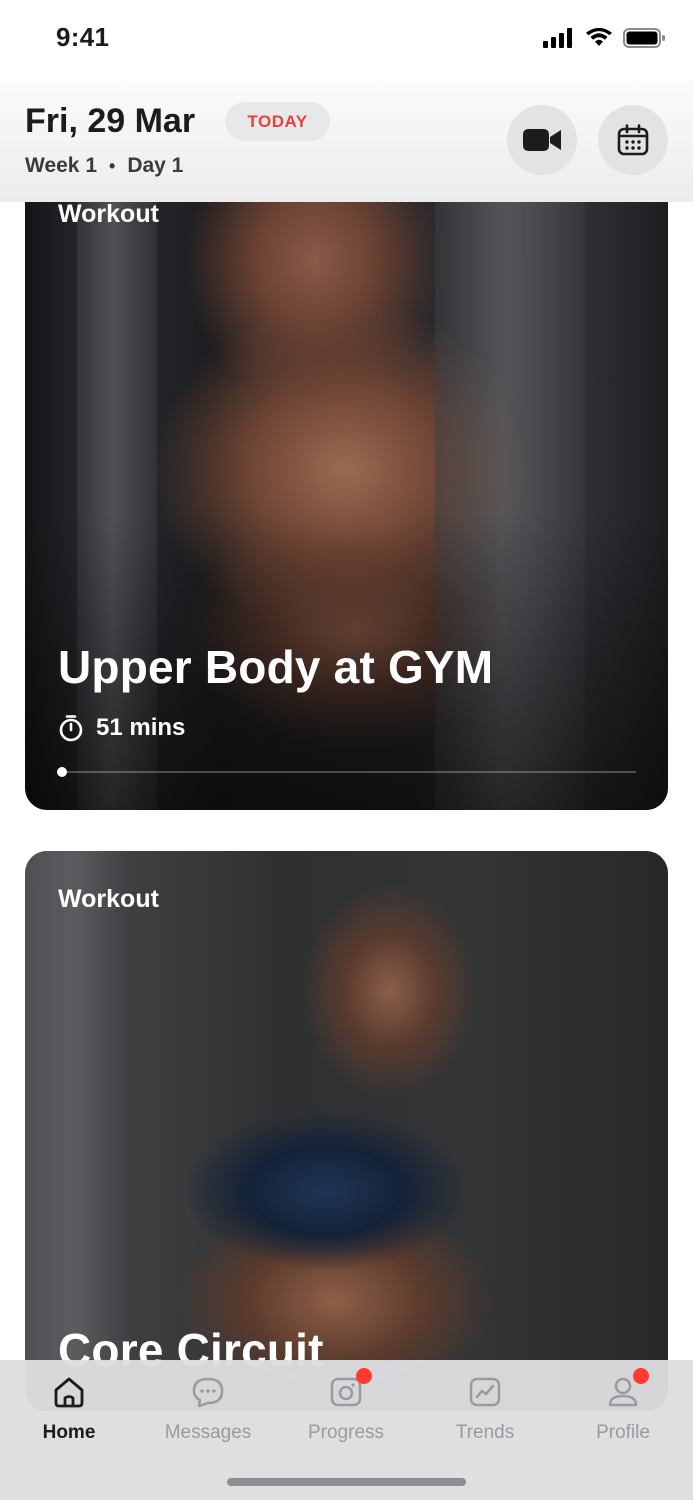  What do you see at coordinates (155, 165) in the screenshot?
I see `day-label: Day 1` at bounding box center [155, 165].